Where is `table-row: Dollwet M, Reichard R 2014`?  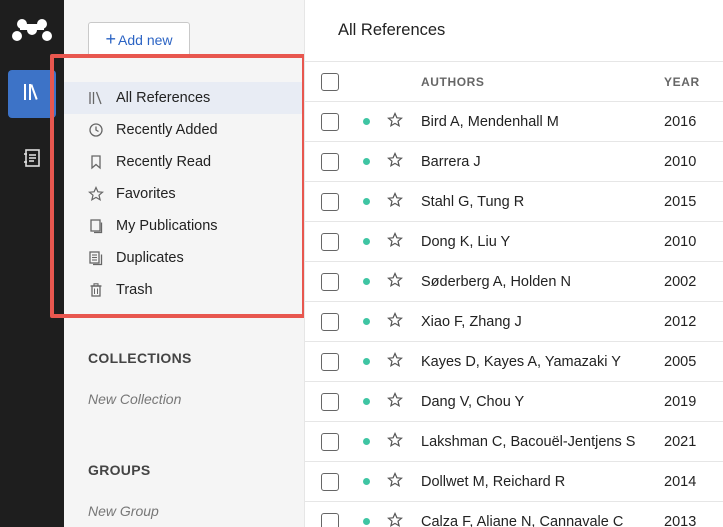 table-row: Dollwet M, Reichard R 2014 is located at coordinates (514, 482).